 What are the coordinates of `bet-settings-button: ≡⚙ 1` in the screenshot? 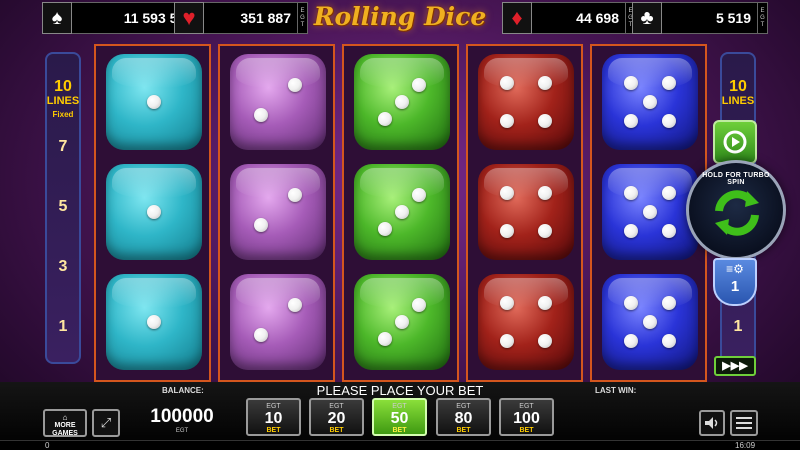 It's located at (735, 282).